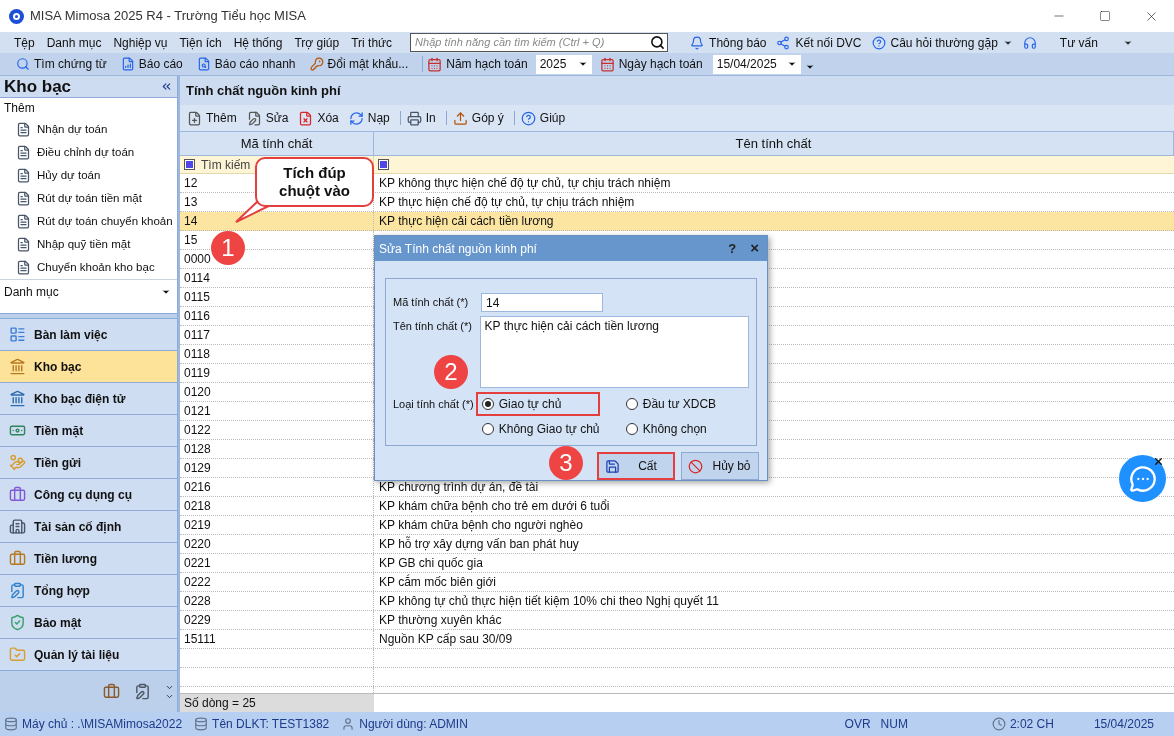 The height and width of the screenshot is (736, 1174). Describe the element at coordinates (140, 42) in the screenshot. I see `menu-item: Nghiệp vụ` at that location.